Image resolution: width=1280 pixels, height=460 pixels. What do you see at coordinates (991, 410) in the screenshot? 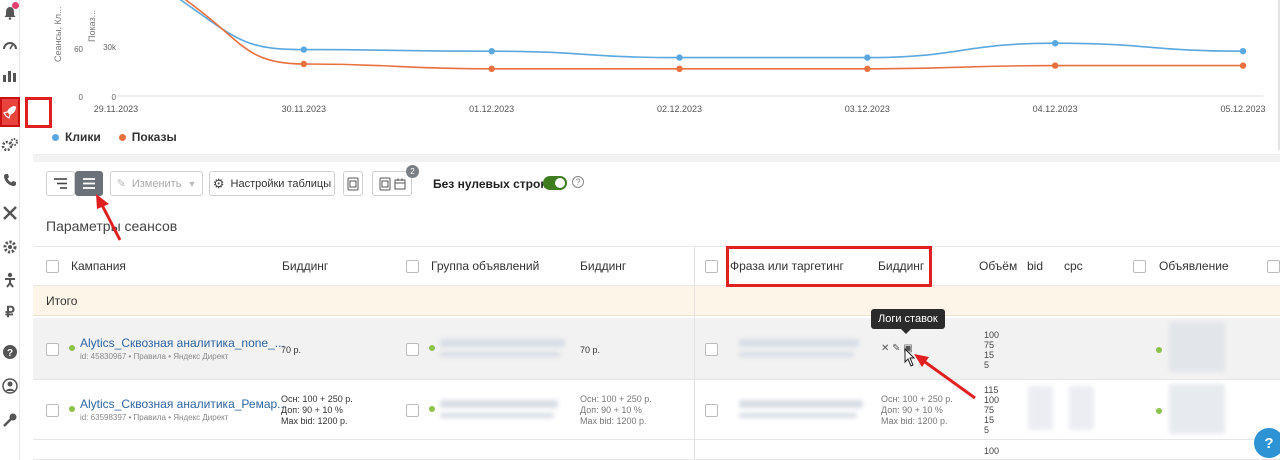
I see `volume-values: 115 100 75 15 5` at bounding box center [991, 410].